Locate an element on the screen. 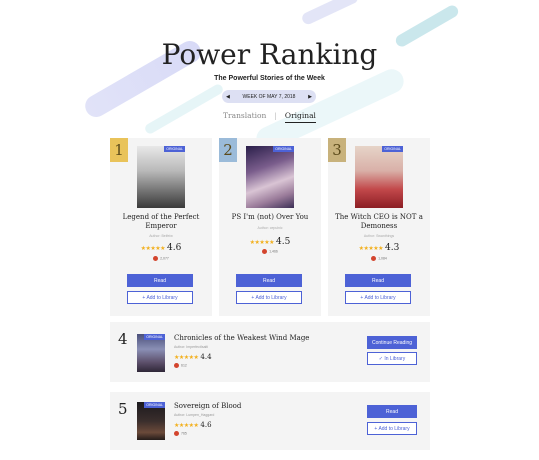 The height and width of the screenshot is (460, 539). vote-count: 612 is located at coordinates (180, 365).